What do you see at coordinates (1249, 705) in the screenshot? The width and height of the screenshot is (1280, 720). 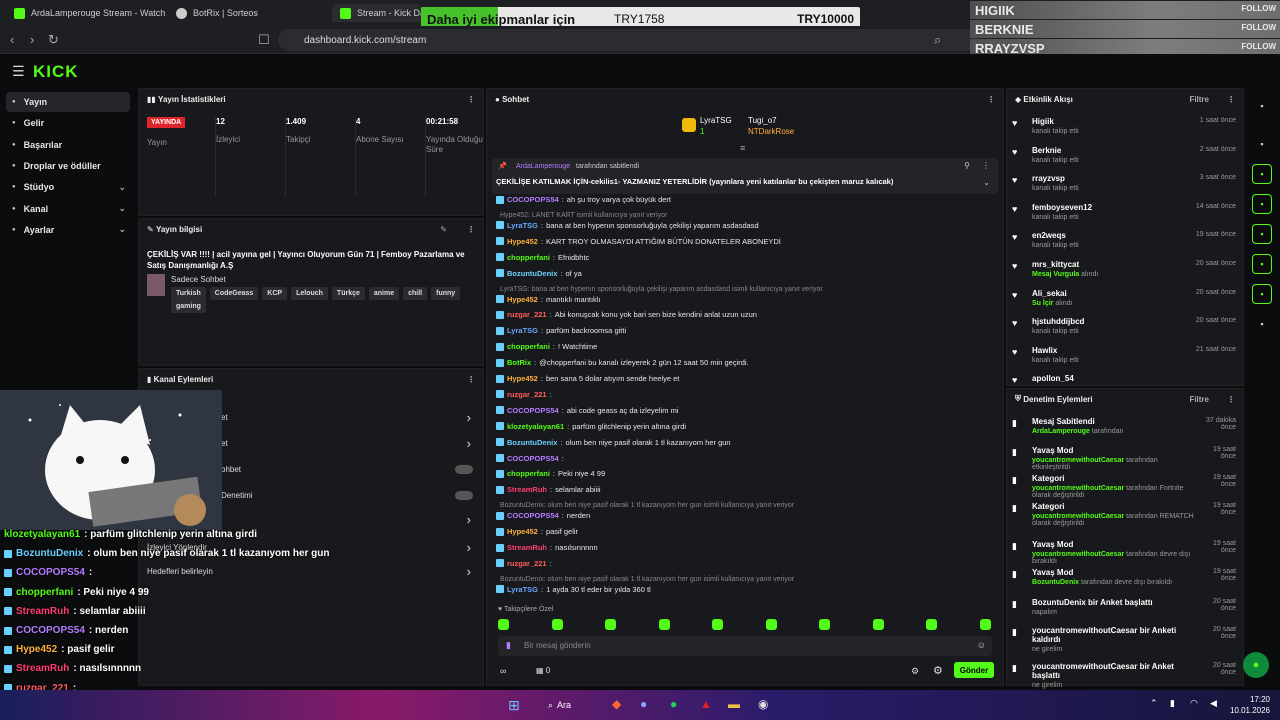 I see `clock: 17:20 10.01.2026` at bounding box center [1249, 705].